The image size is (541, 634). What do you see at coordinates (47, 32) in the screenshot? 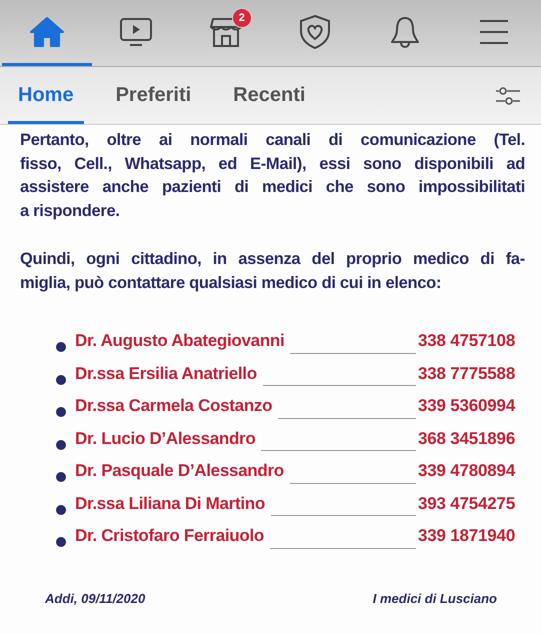
I see `home-icon` at bounding box center [47, 32].